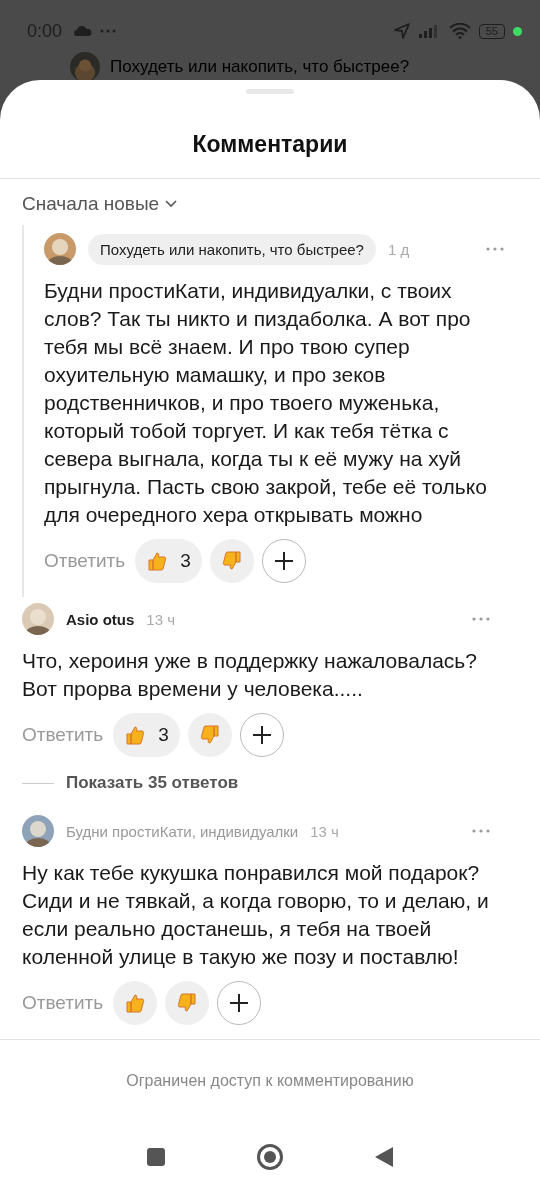  What do you see at coordinates (256, 915) in the screenshot?
I see `comment-text: Ну как тебе кукушка понравился мой подарок? Сиди и не тявкай, а когда говорю, то и делаю, и если реально достанешь, я тебя на твоей коленной улице в такую же позу и поставлю!` at bounding box center [256, 915].